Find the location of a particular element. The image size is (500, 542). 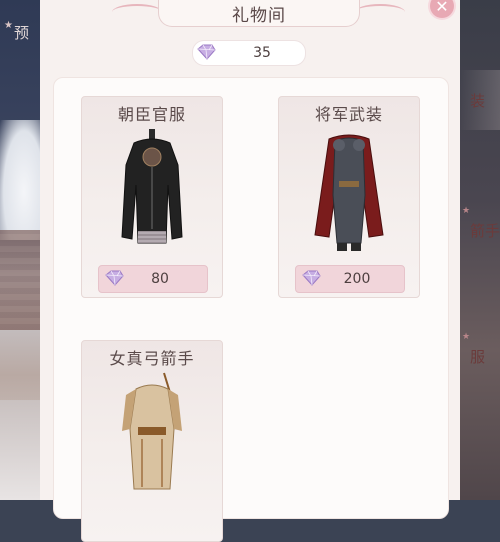

shop-item-card: 女真弓箭手 is located at coordinates (152, 441).